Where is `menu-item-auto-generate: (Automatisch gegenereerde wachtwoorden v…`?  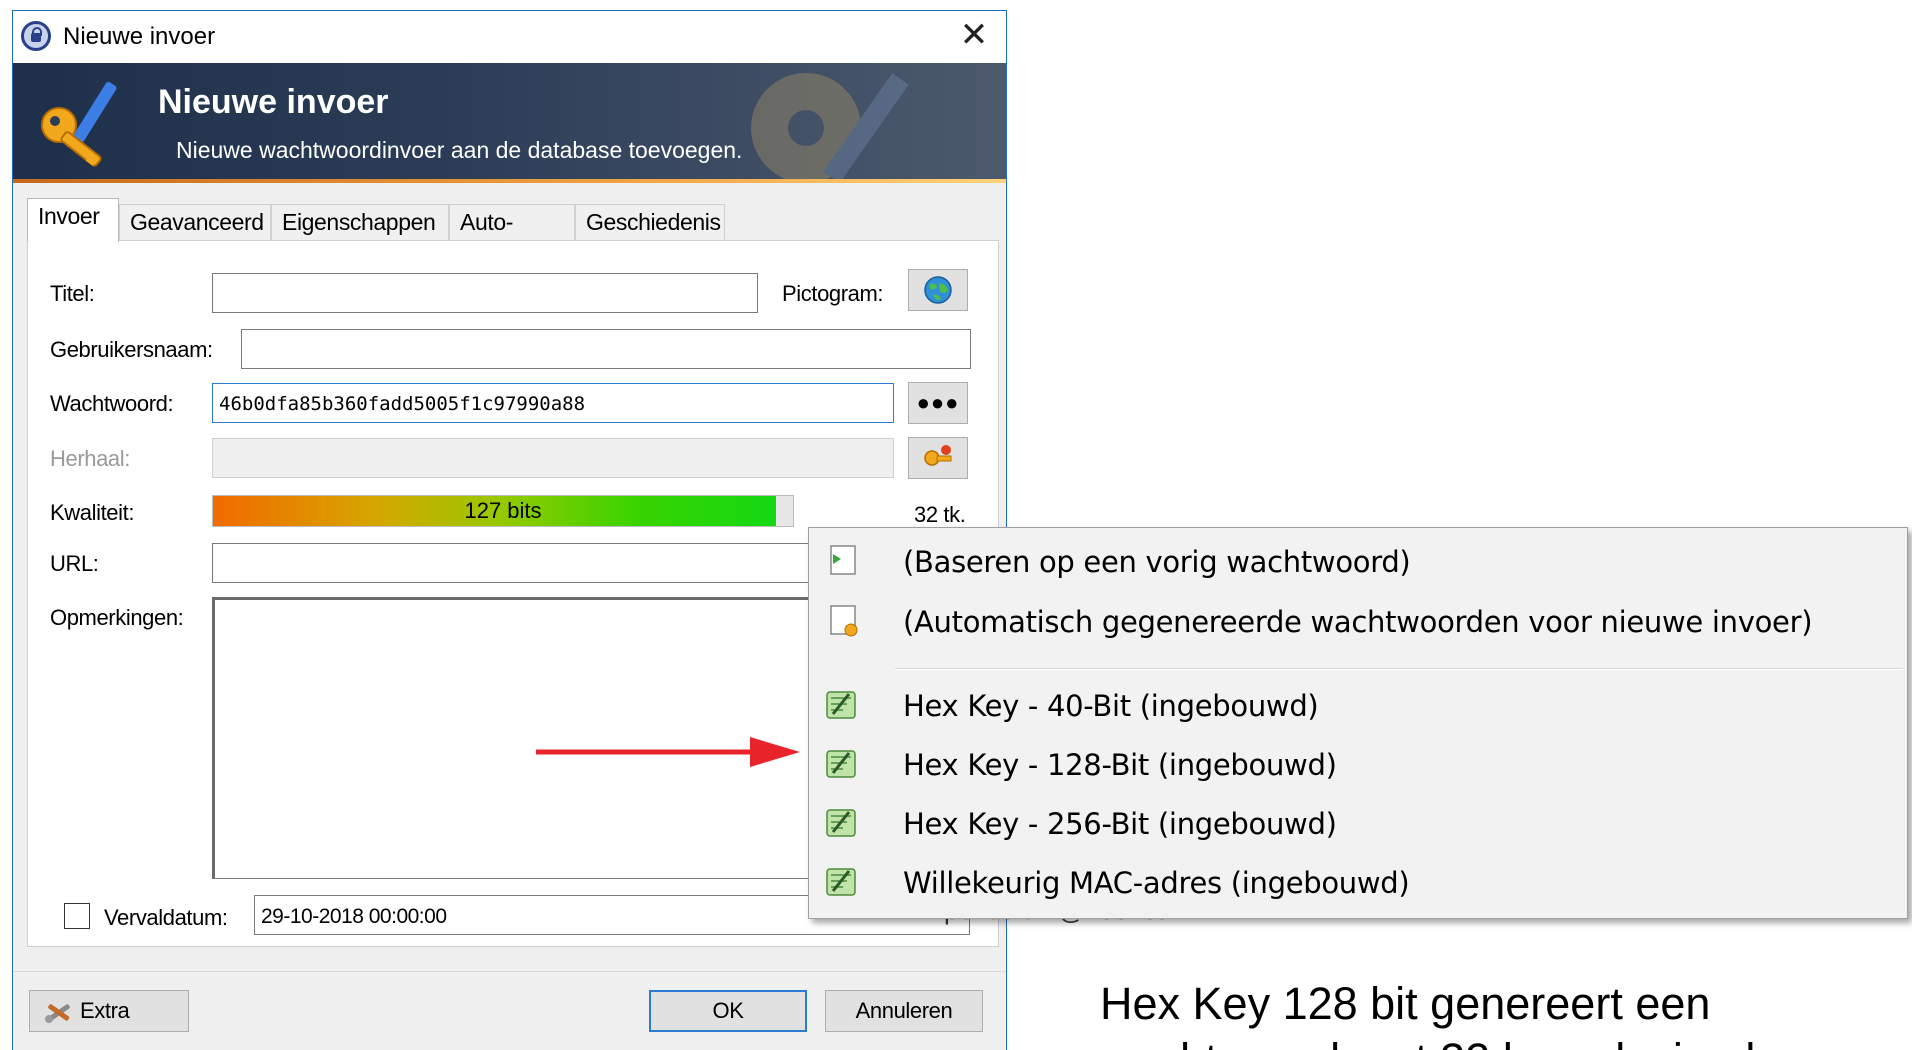 menu-item-auto-generate: (Automatisch gegenereerde wachtwoorden v… is located at coordinates (1358, 620).